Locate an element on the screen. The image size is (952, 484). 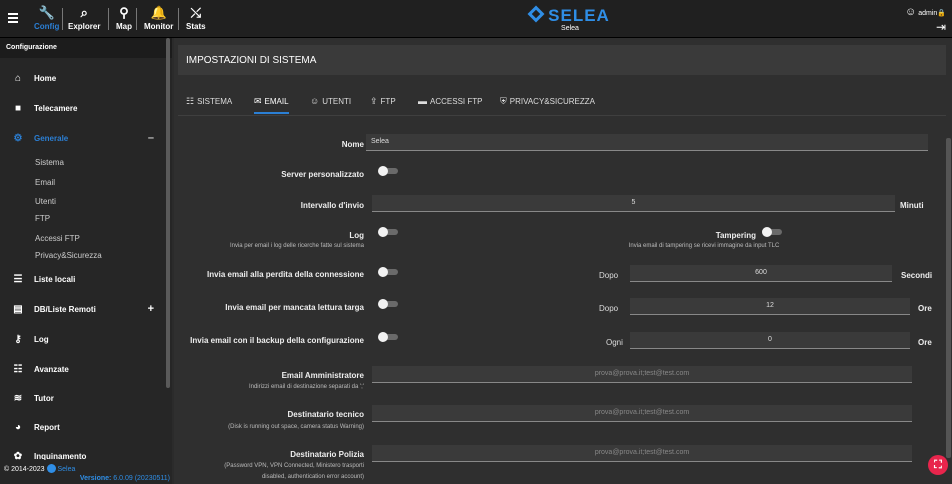
intervallo-unit: Minuti is located at coordinates (912, 205).